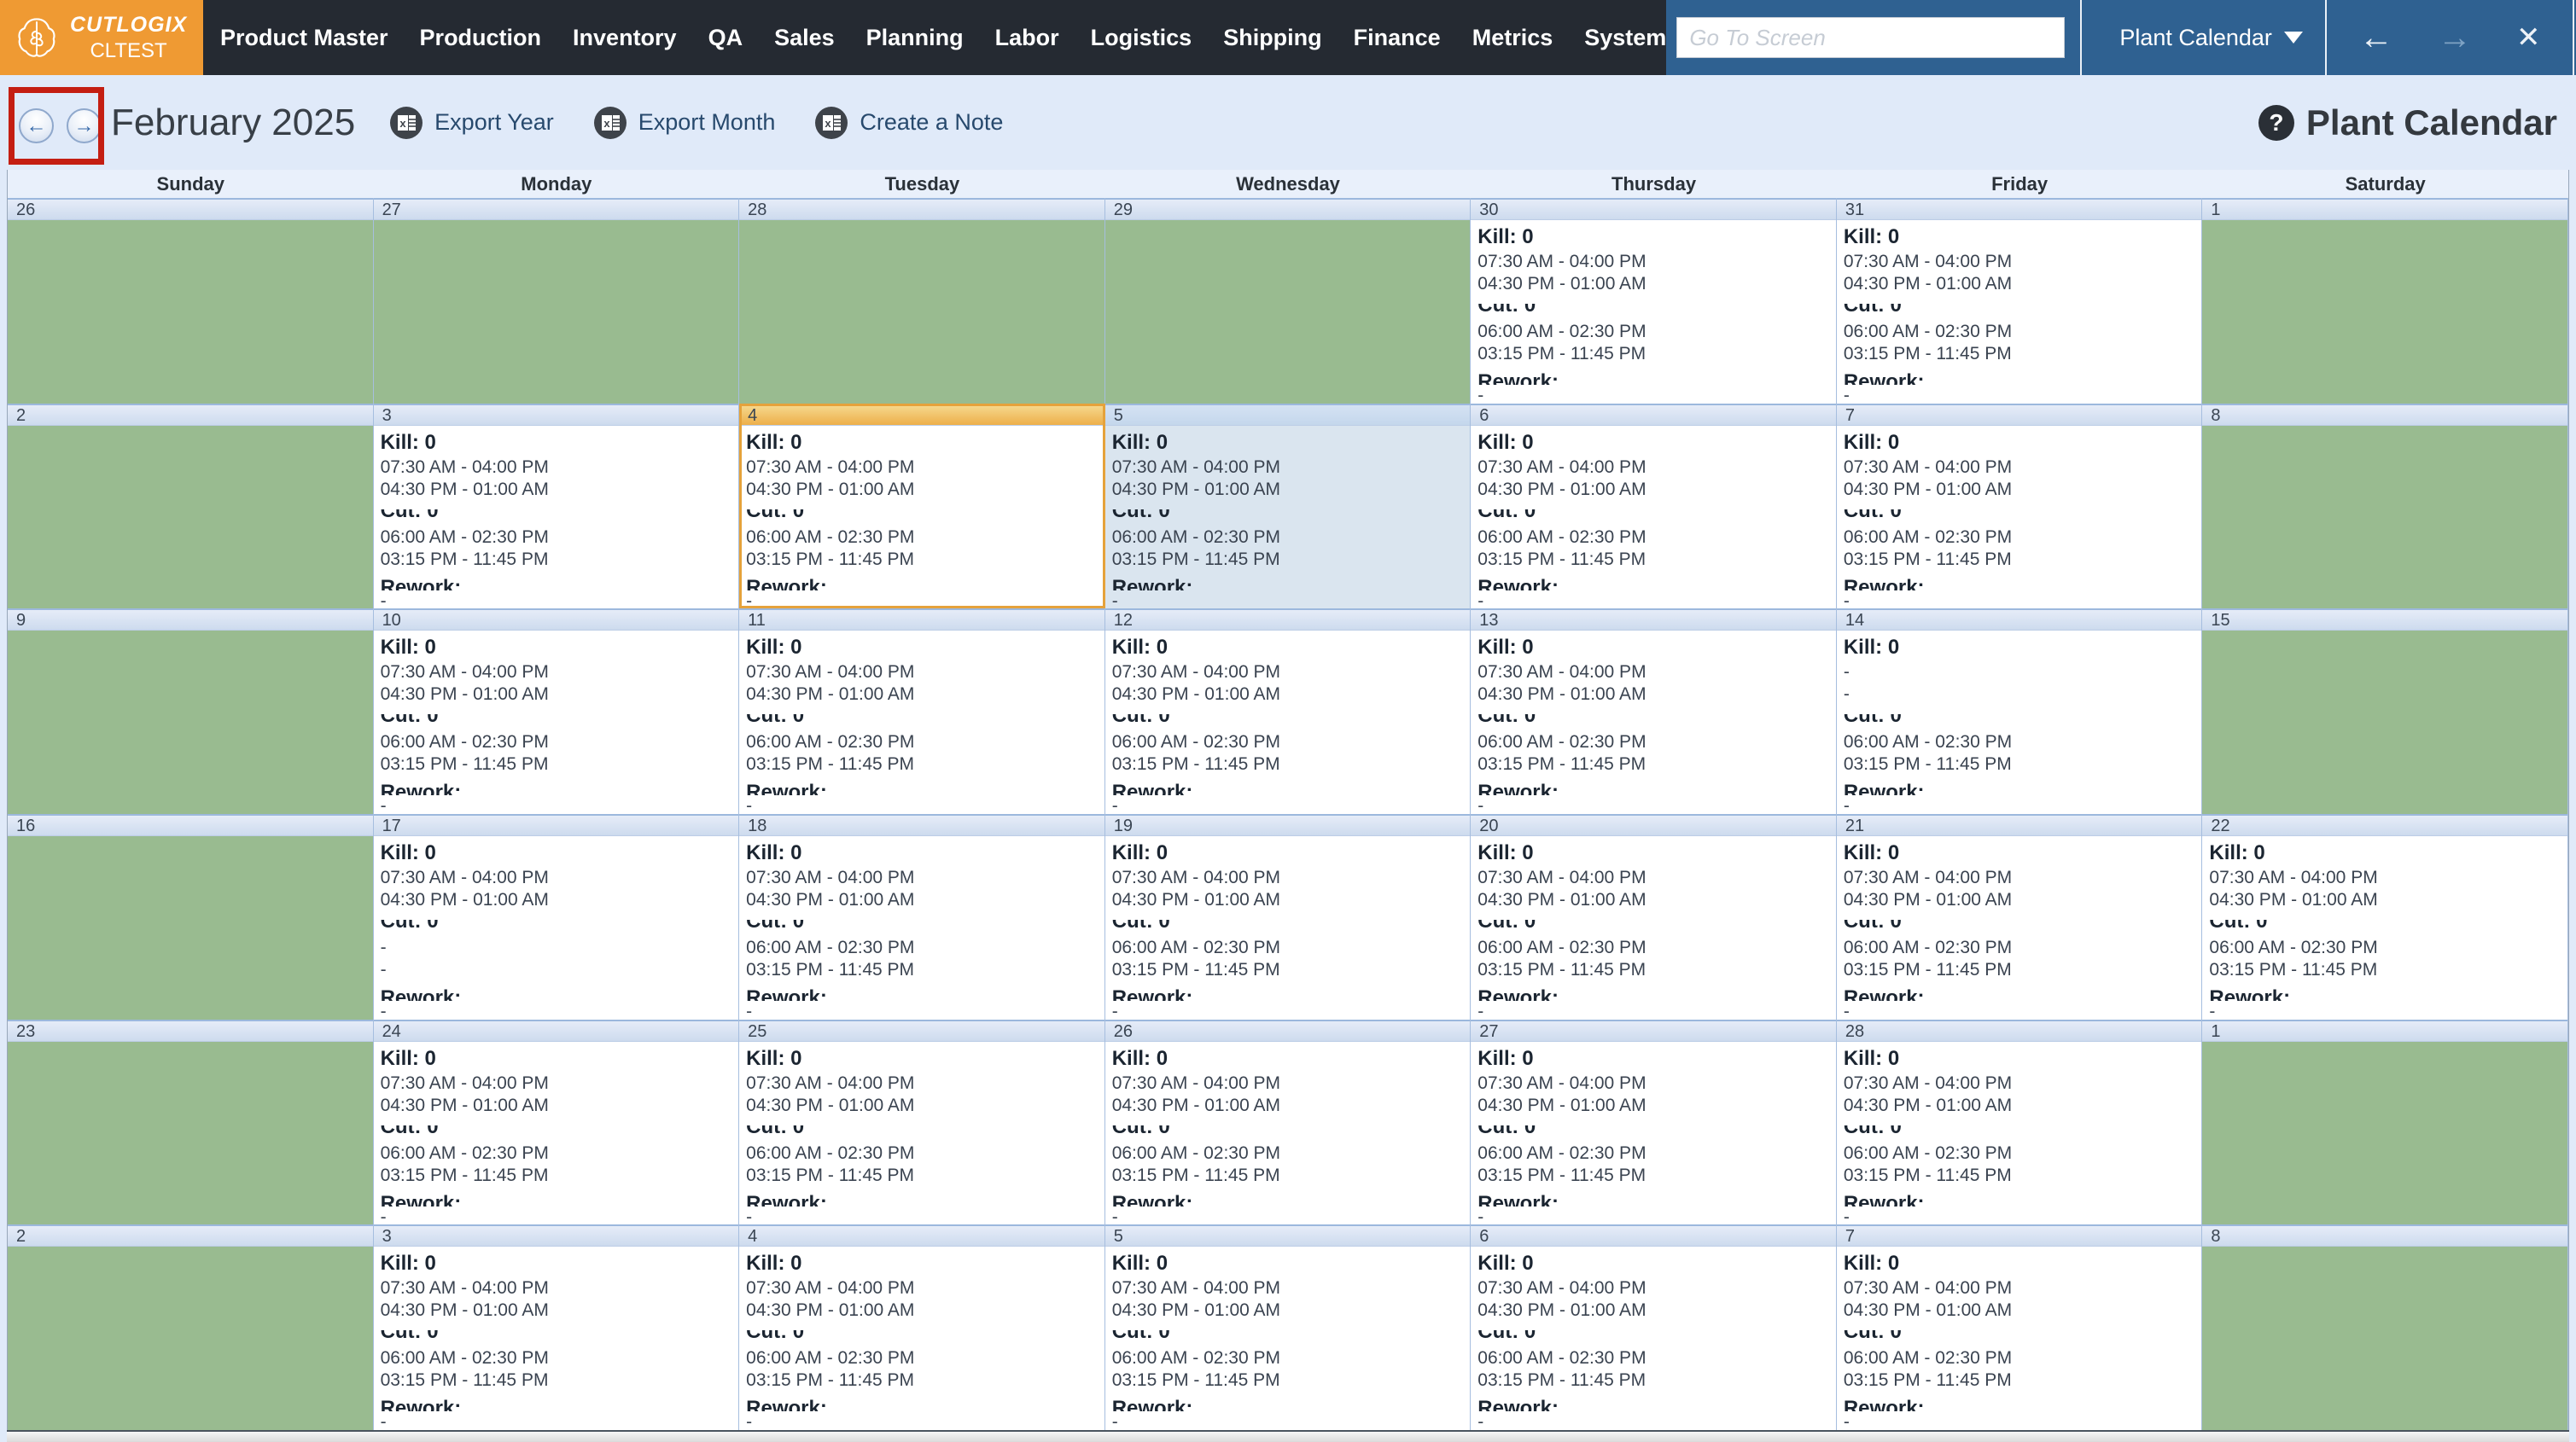 The image size is (2576, 1442). Describe the element at coordinates (908, 123) in the screenshot. I see `create-note-button: x Create a Note` at that location.